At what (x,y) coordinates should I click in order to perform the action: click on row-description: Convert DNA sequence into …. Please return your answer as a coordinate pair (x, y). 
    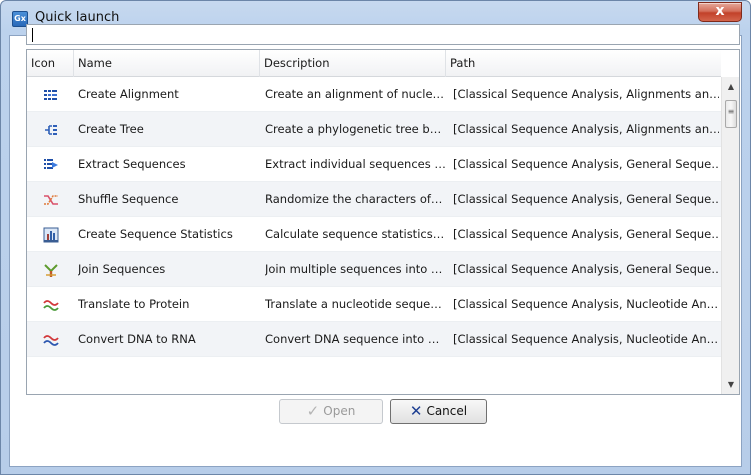
    Looking at the image, I should click on (352, 339).